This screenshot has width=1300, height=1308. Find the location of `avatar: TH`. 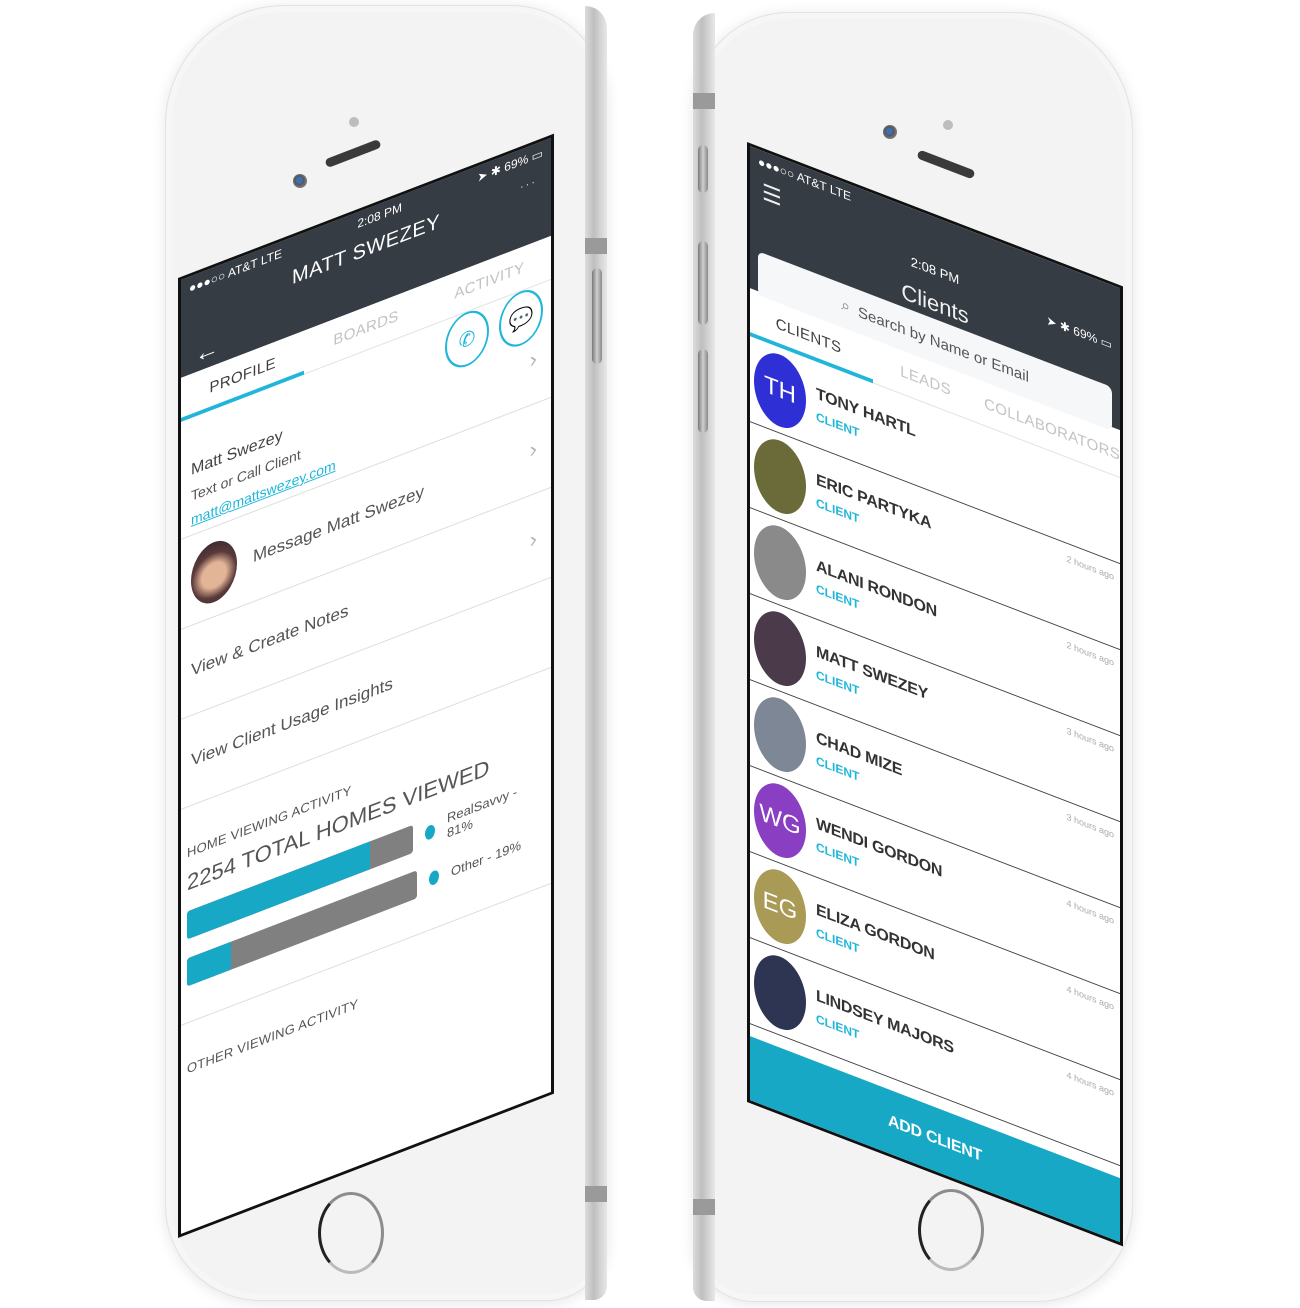

avatar: TH is located at coordinates (780, 390).